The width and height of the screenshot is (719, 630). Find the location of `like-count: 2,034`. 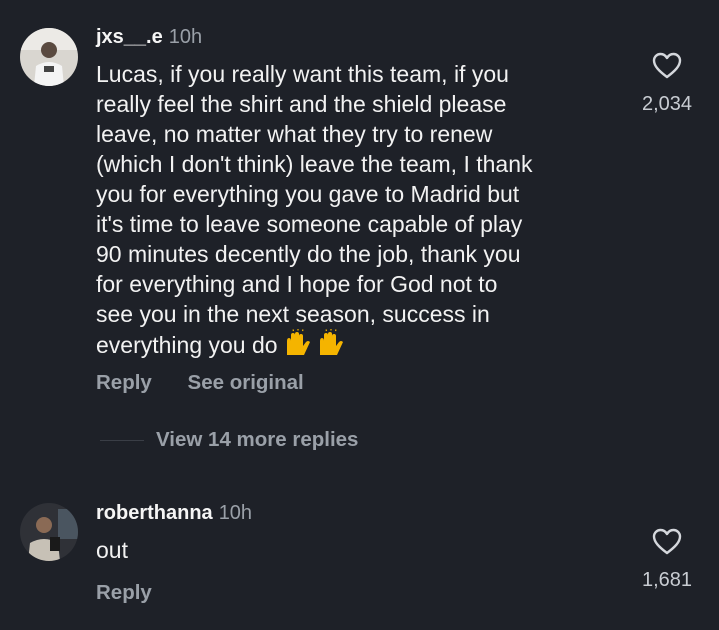

like-count: 2,034 is located at coordinates (667, 104).